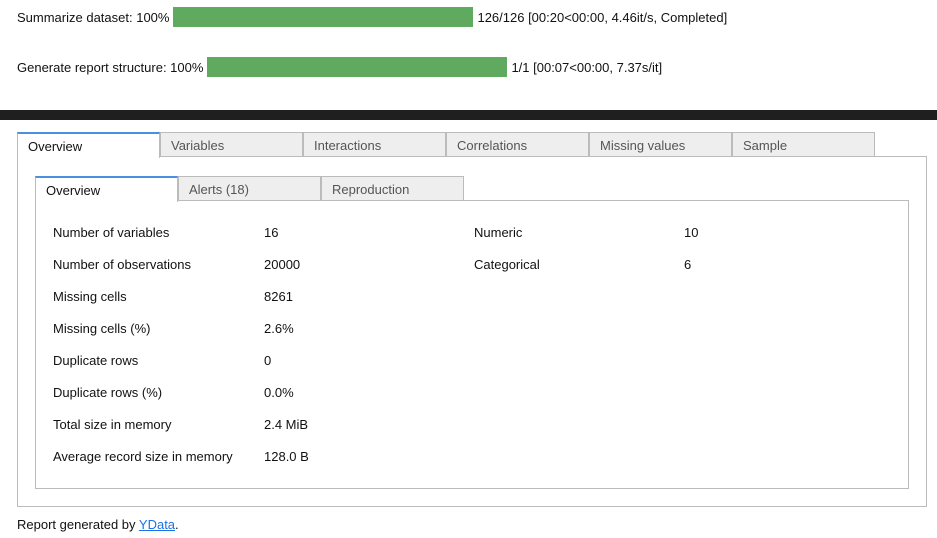  I want to click on subtab-reproduction: Reproduction, so click(392, 188).